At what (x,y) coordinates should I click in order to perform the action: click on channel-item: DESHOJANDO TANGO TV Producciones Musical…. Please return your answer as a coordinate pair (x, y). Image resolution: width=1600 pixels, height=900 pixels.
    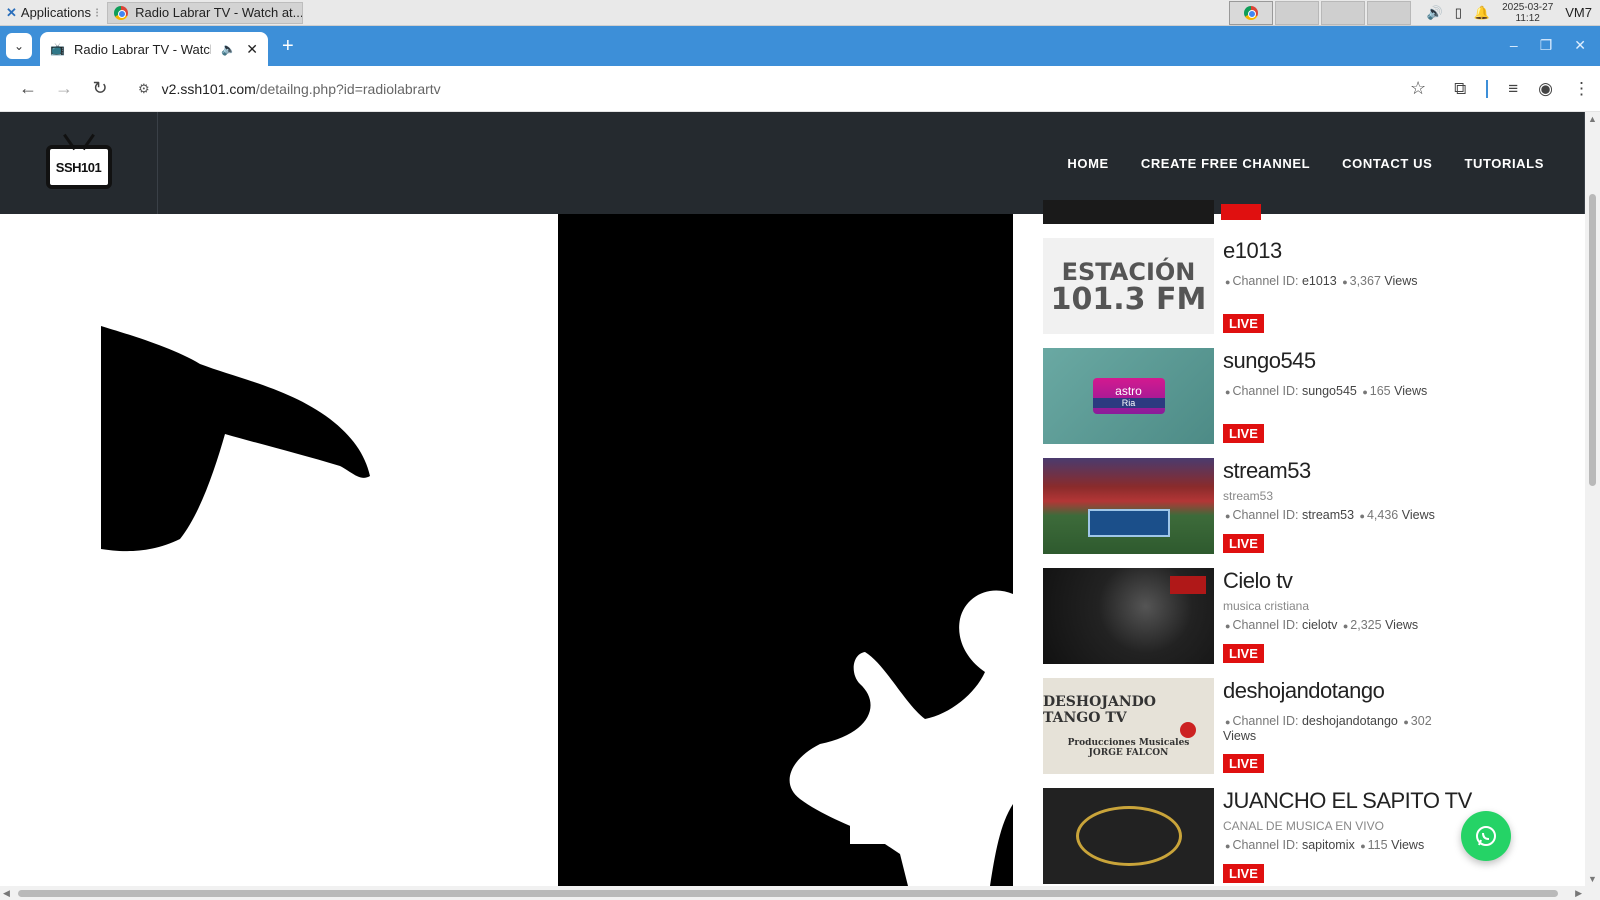
    Looking at the image, I should click on (1268, 728).